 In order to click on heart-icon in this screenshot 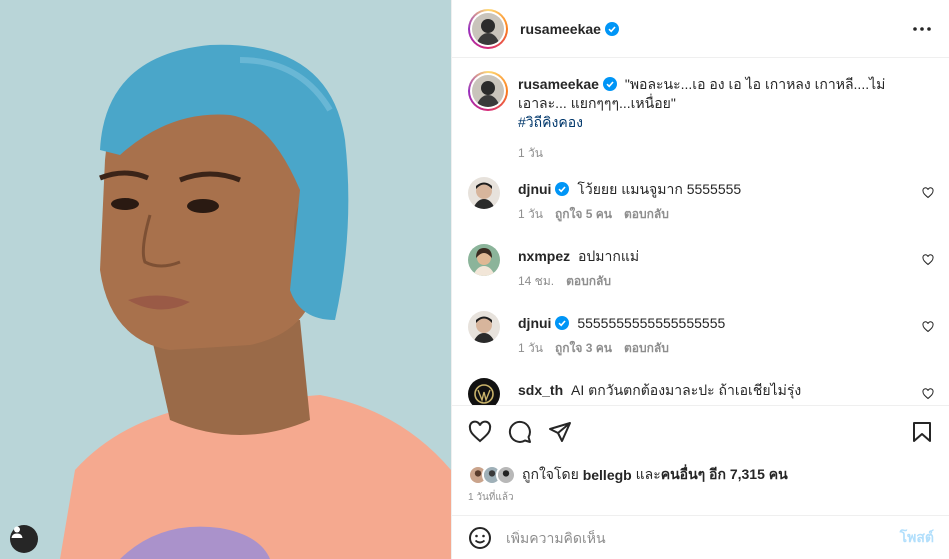, I will do `click(480, 432)`.